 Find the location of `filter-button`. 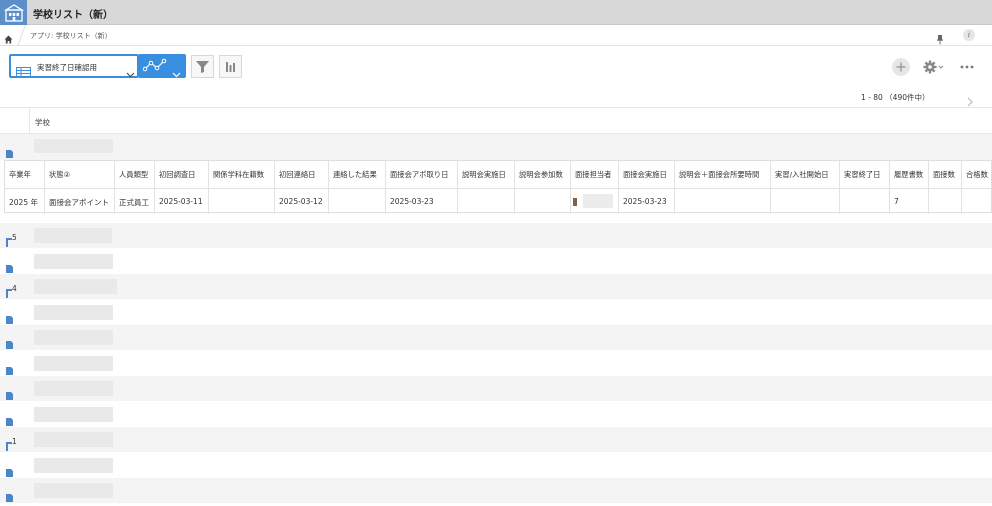

filter-button is located at coordinates (202, 66).